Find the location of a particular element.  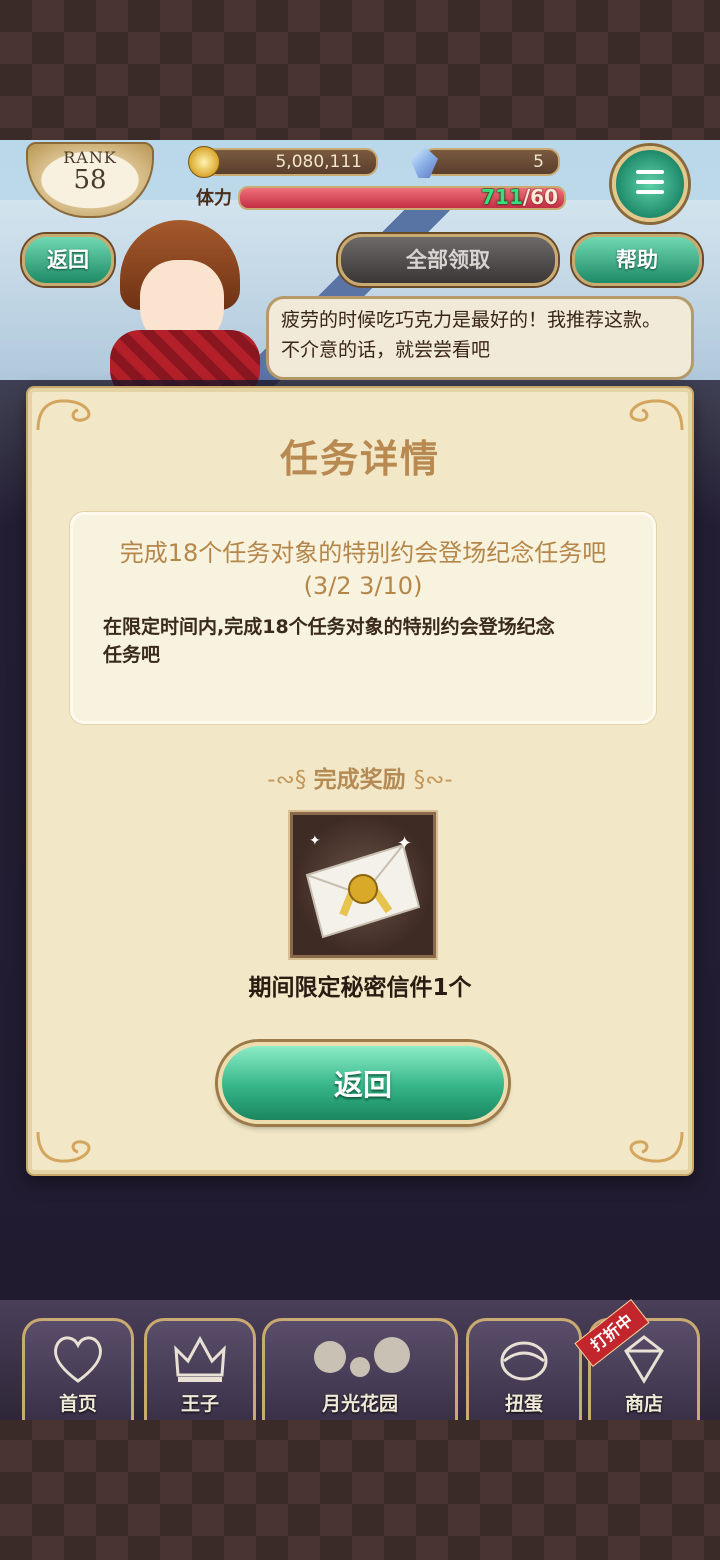

nav-item-garden: 月光花园 is located at coordinates (360, 1369).